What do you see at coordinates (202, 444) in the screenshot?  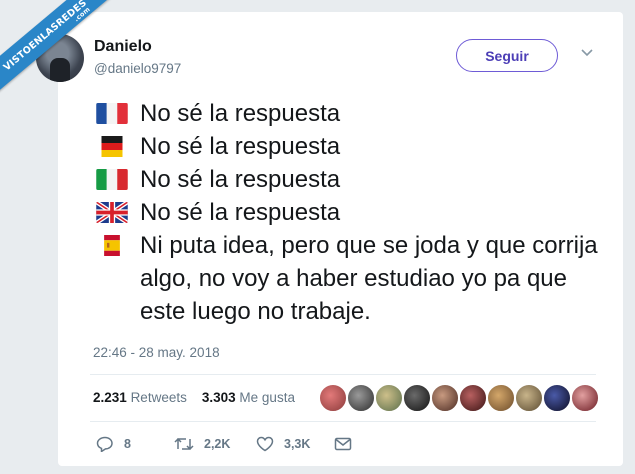 I see `retweet-button: 2,2K` at bounding box center [202, 444].